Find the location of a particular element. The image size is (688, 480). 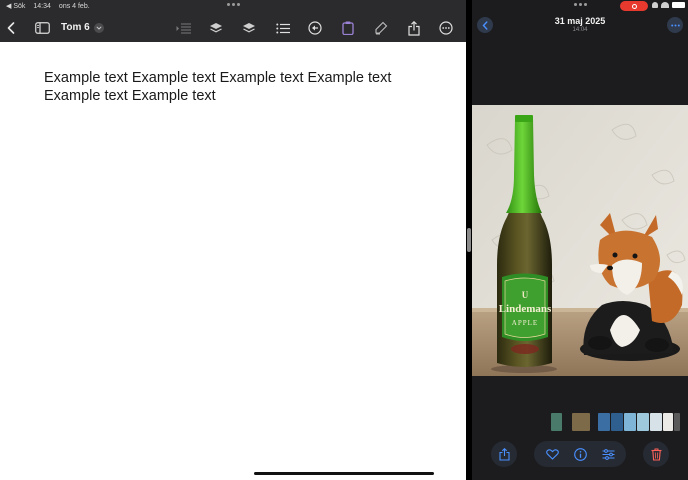

status-icons is located at coordinates (668, 5).